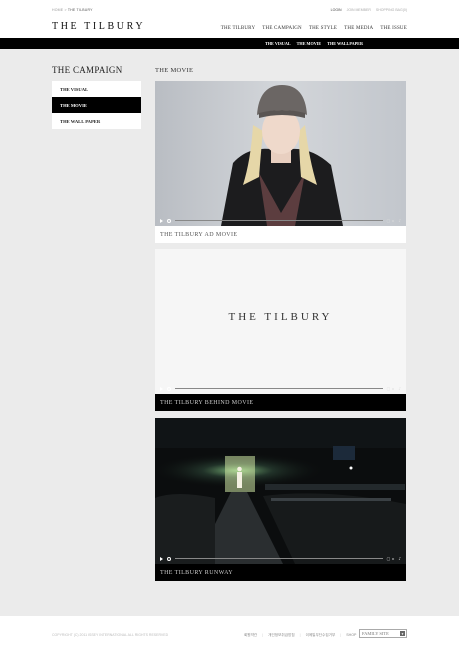 This screenshot has height=654, width=459. I want to click on sidebar-item-the-wall-paper: THE WALL PAPER, so click(96, 121).